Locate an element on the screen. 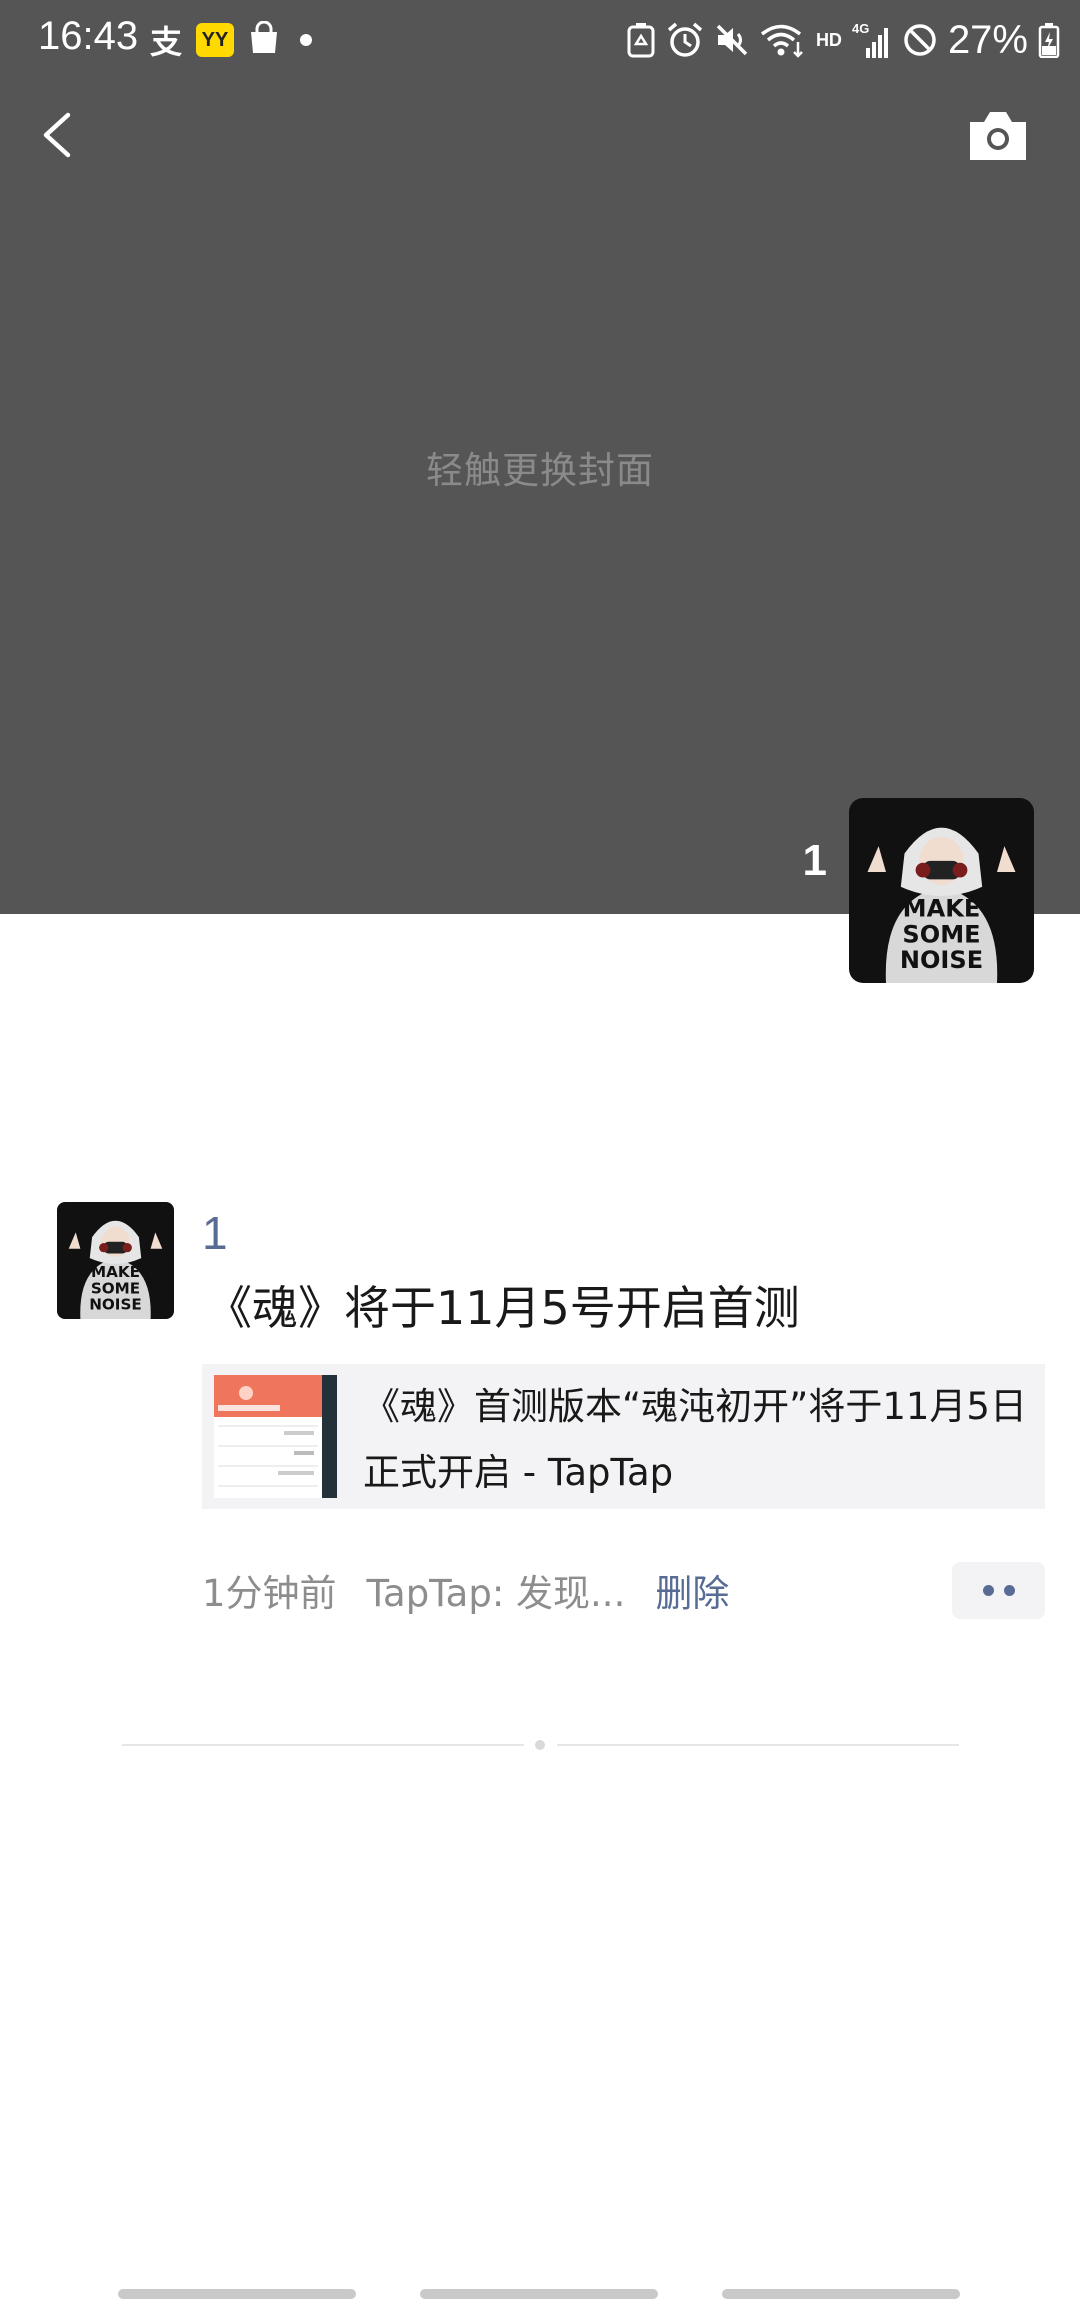 This screenshot has height=2316, width=1080. post-text: 《魂》将于11月5号开启首测 is located at coordinates (503, 1308).